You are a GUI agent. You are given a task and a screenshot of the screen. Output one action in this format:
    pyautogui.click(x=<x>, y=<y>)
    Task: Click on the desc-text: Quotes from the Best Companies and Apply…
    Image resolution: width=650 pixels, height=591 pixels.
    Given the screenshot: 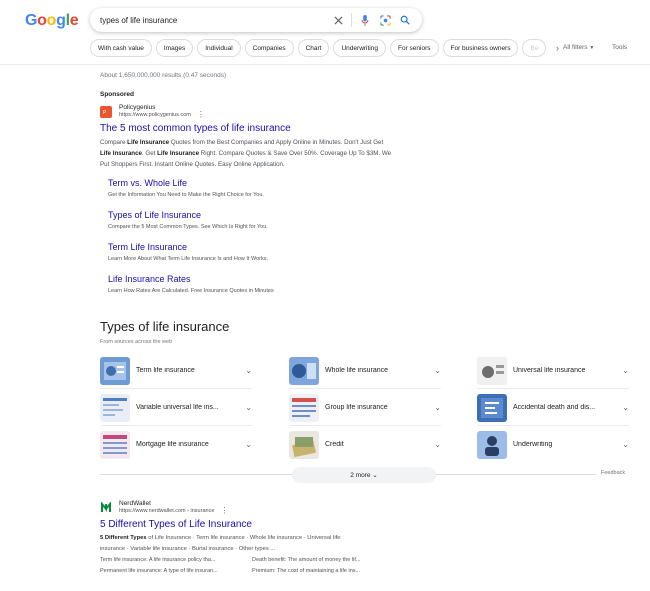 What is the action you would take?
    pyautogui.click(x=276, y=142)
    